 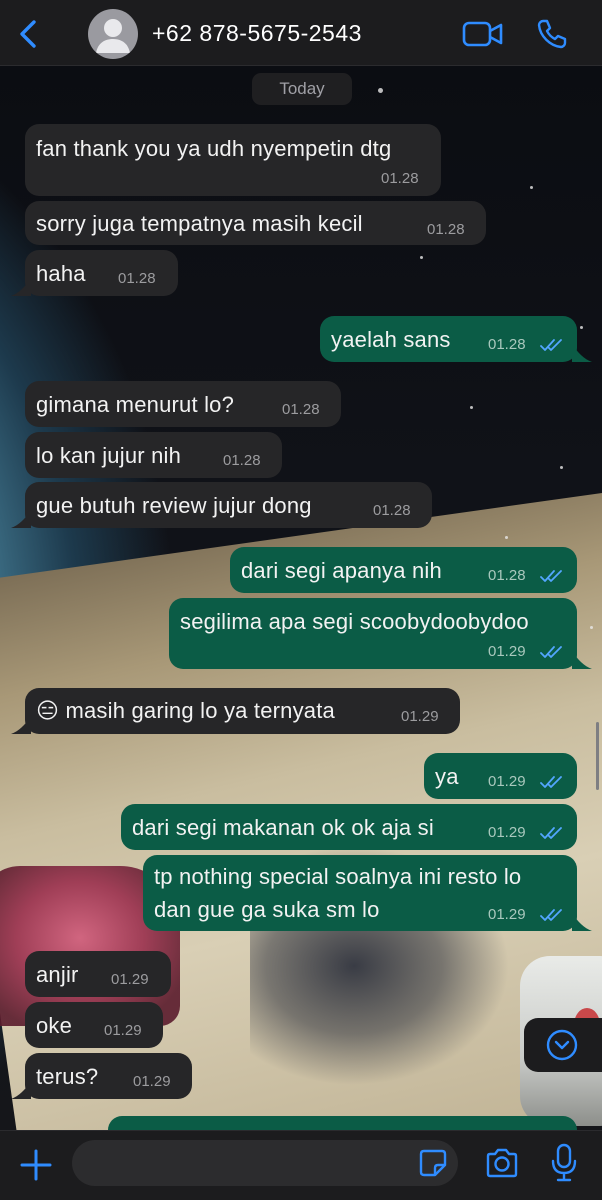 I want to click on message-outgoing: segilima apa segi scoobydoobydoo 01.29, so click(x=373, y=633).